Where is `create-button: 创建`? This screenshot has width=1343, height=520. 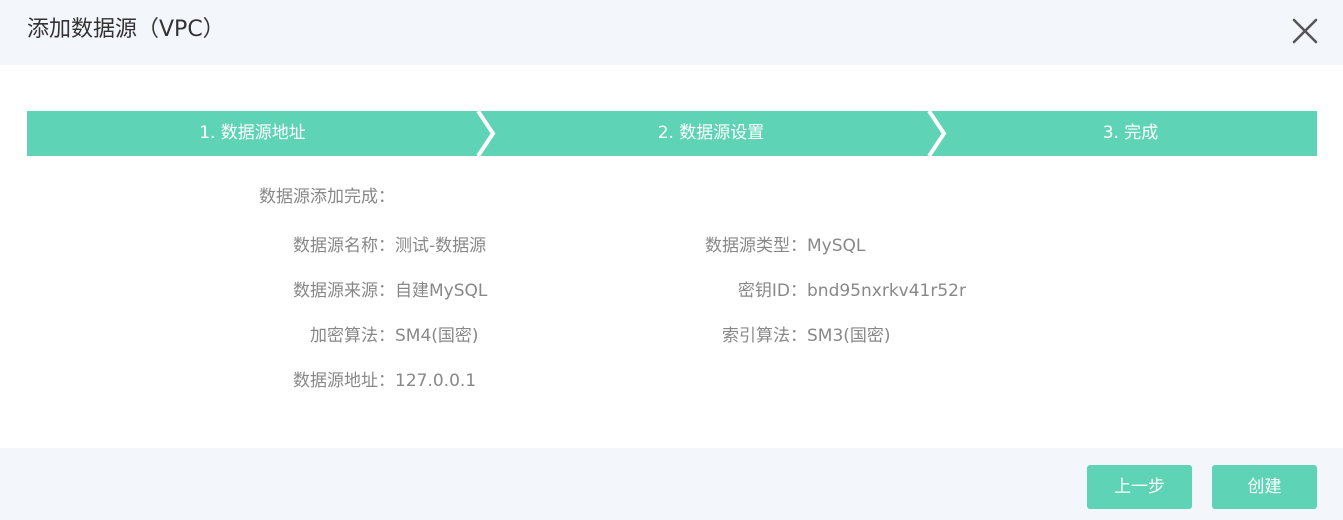 create-button: 创建 is located at coordinates (1264, 487).